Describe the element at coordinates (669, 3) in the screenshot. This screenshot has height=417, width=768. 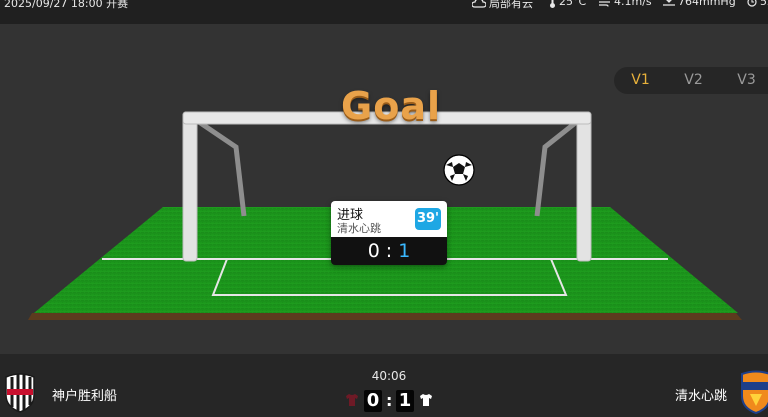
I see `pressure-icon` at that location.